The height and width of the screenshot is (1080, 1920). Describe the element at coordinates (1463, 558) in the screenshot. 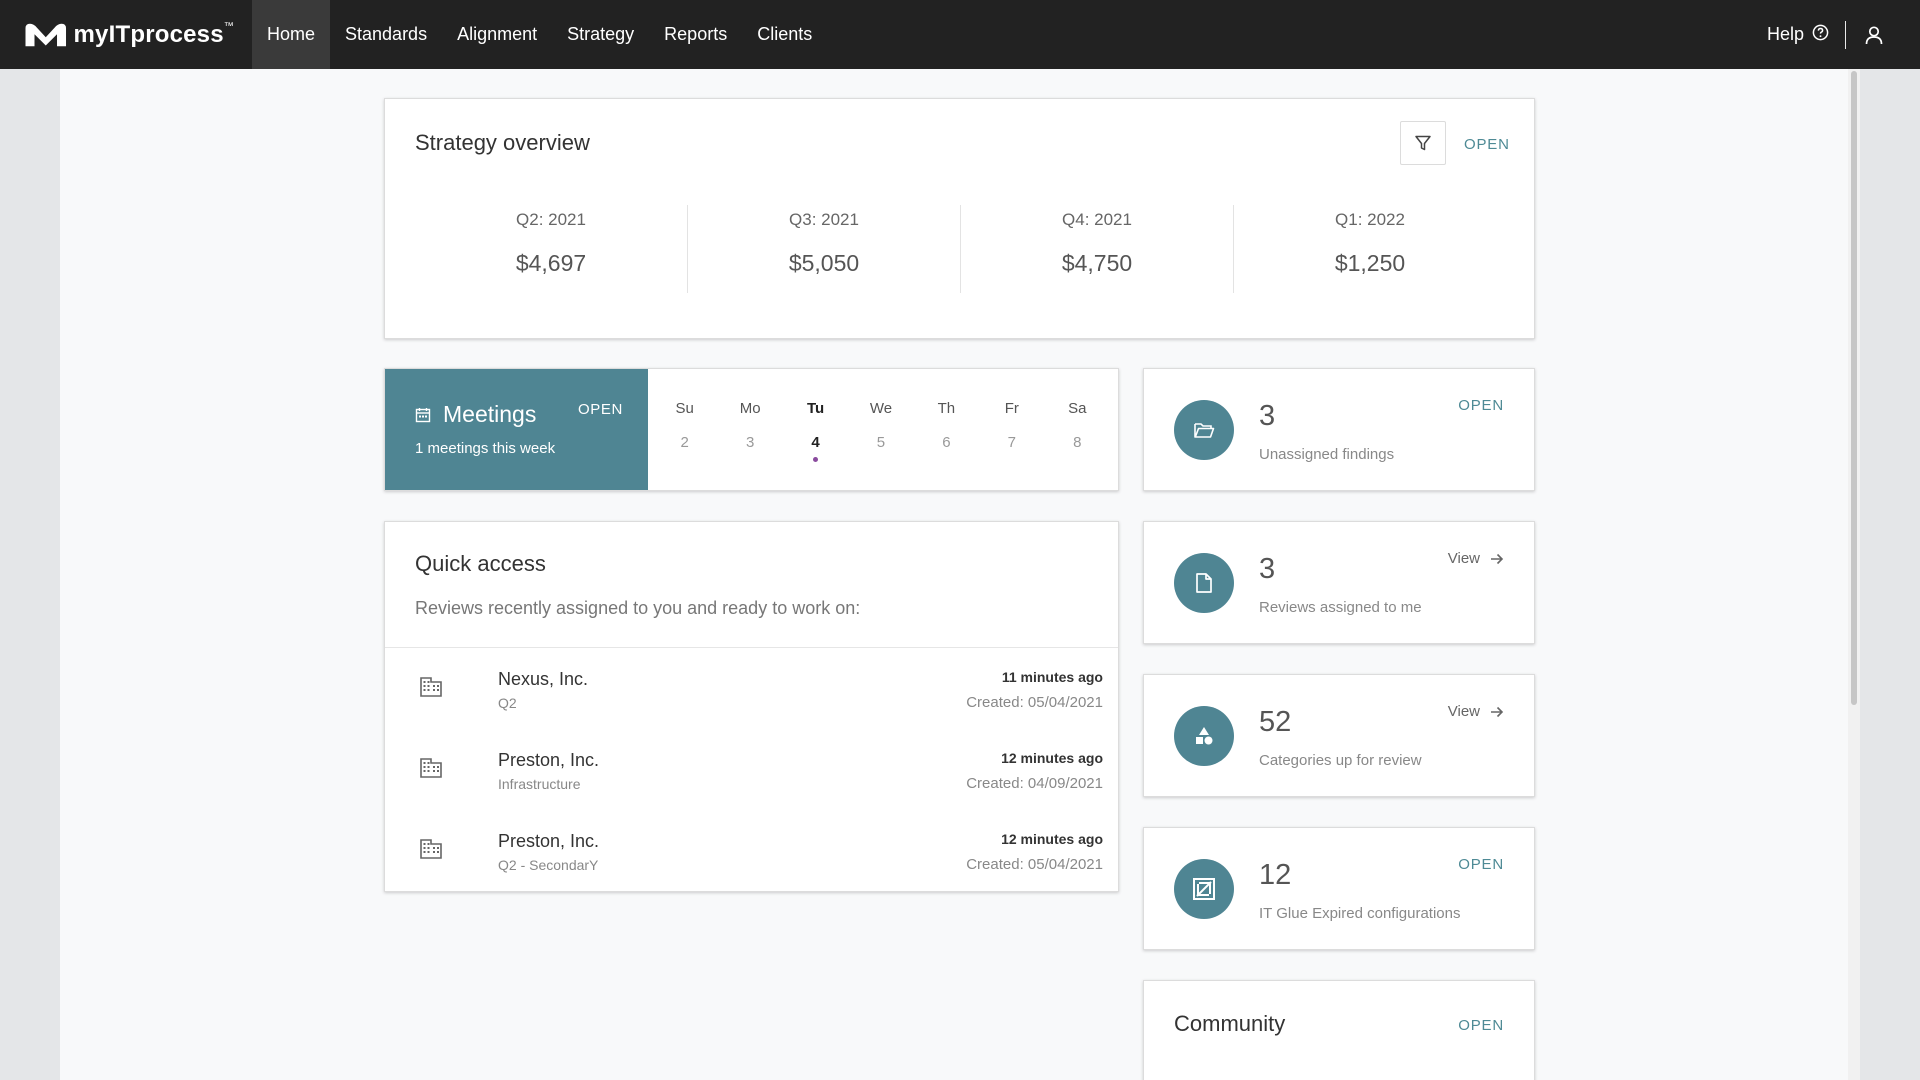

I see `view-link-label: View` at that location.